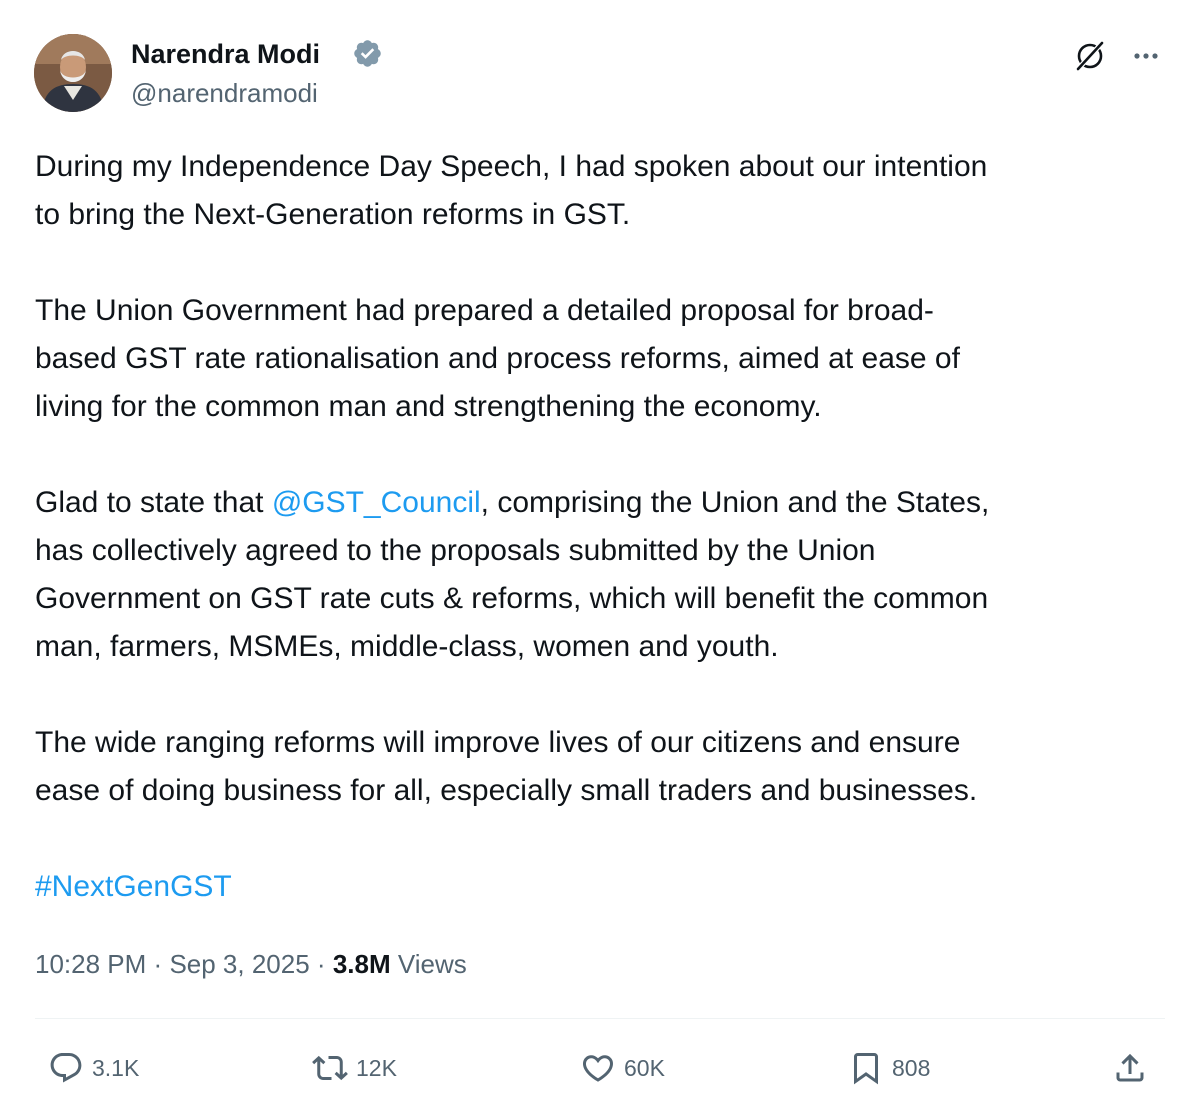  Describe the element at coordinates (133, 886) in the screenshot. I see `hashtag-link: #NextGenGST` at that location.